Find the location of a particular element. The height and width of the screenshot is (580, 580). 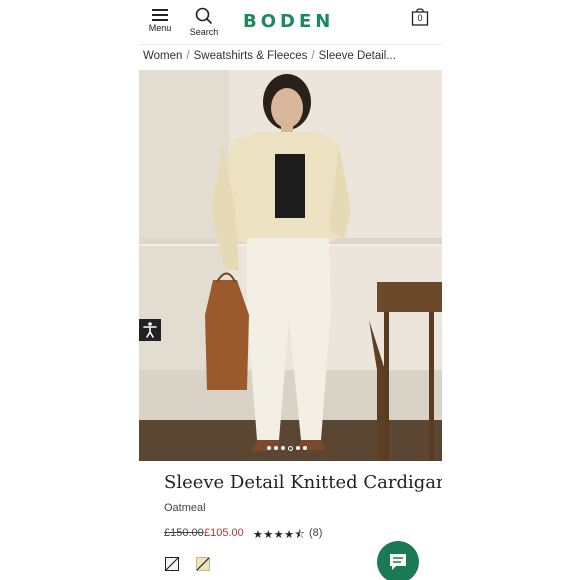

search-button: Search is located at coordinates (204, 22).